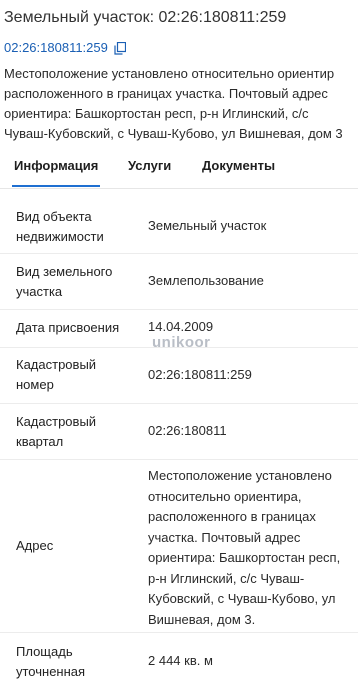  What do you see at coordinates (68, 327) in the screenshot?
I see `info-label: Дата присвоения` at bounding box center [68, 327].